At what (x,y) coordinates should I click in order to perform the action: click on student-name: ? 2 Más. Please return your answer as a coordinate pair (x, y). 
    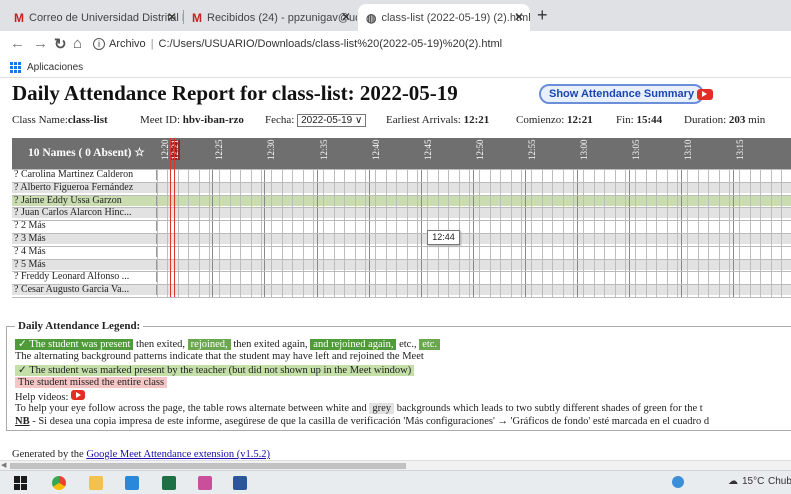
    Looking at the image, I should click on (84, 226).